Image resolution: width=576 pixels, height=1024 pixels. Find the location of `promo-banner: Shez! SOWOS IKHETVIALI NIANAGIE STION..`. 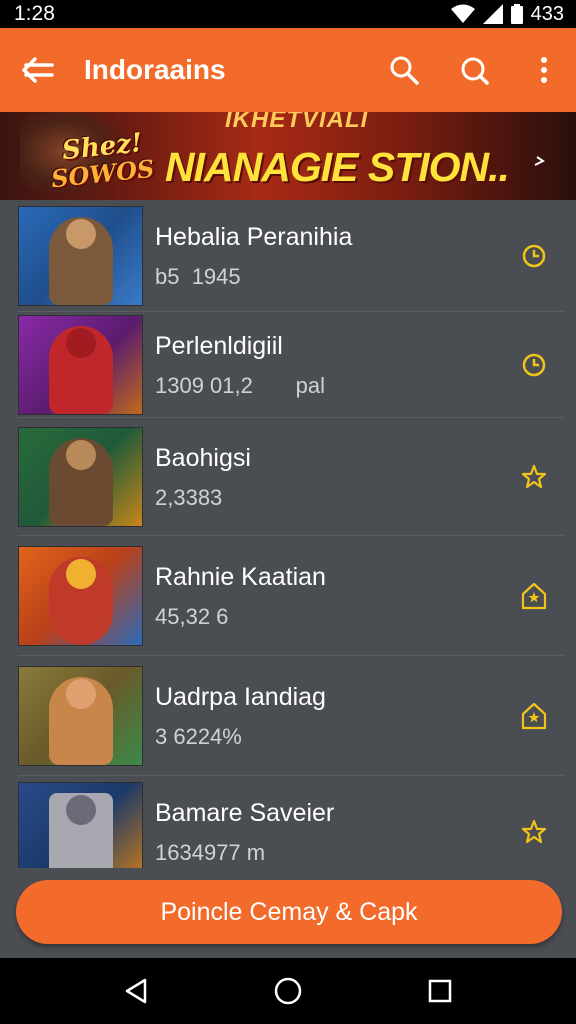

promo-banner: Shez! SOWOS IKHETVIALI NIANAGIE STION.. is located at coordinates (288, 156).